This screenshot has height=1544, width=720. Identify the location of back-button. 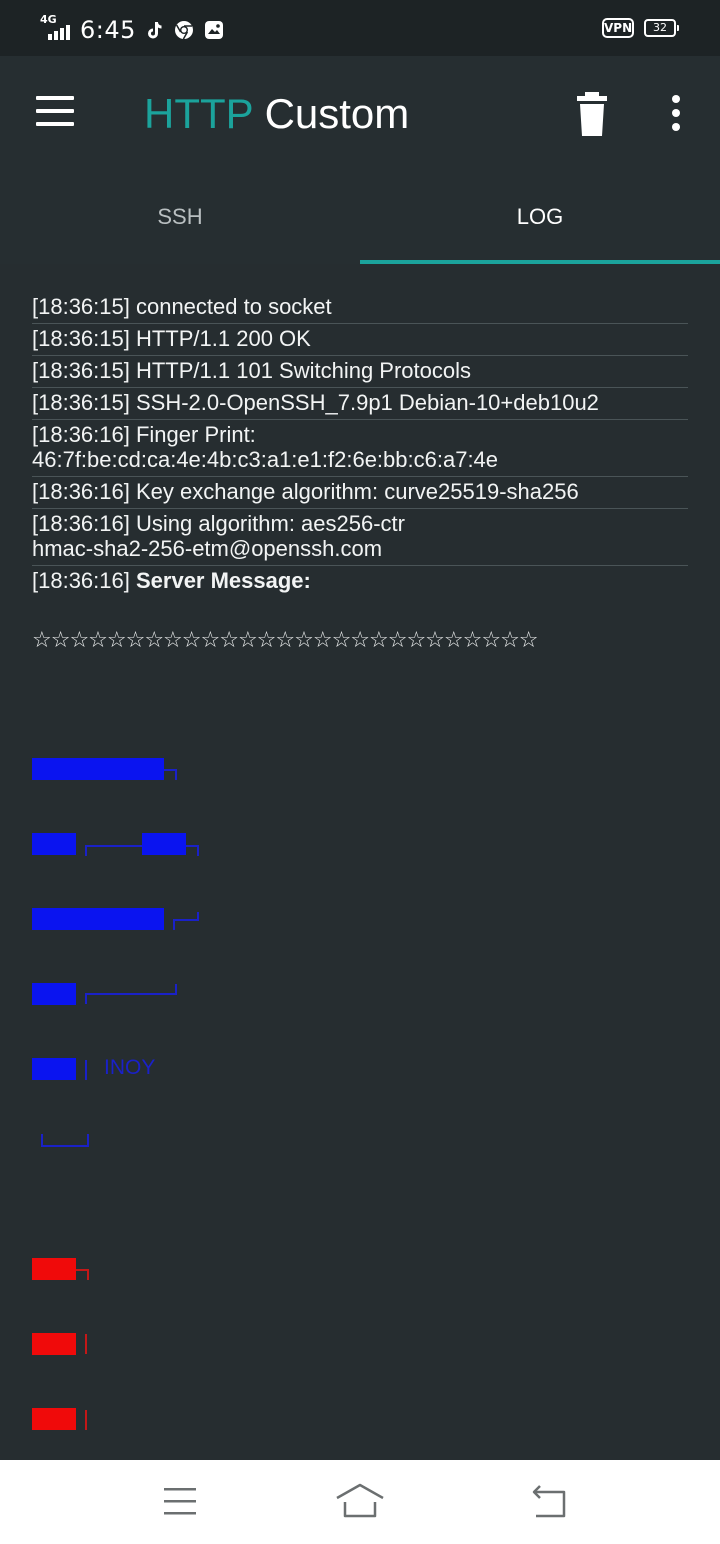
(548, 1502).